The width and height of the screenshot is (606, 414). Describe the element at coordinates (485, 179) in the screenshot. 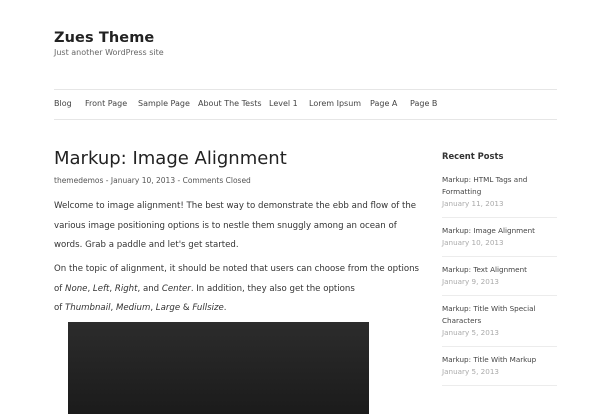

I see `link-line: Markup: HTML Tags and` at that location.